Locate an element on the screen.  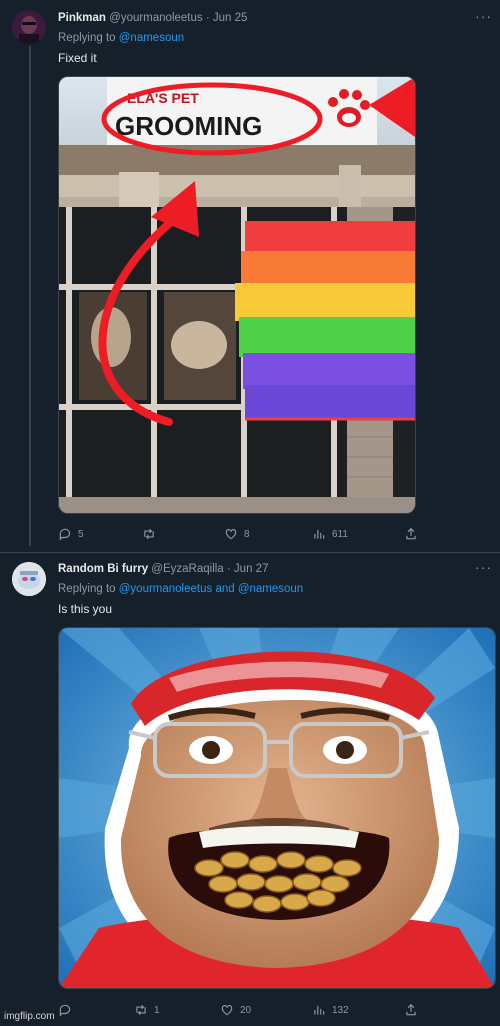
display-name: Pinkman is located at coordinates (82, 18).